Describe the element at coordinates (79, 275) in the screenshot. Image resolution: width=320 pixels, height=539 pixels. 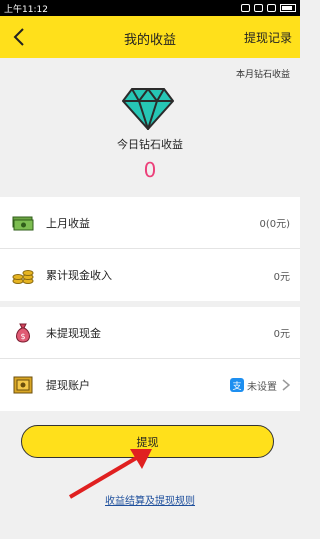
I see `row-label: 累计现金收入` at that location.